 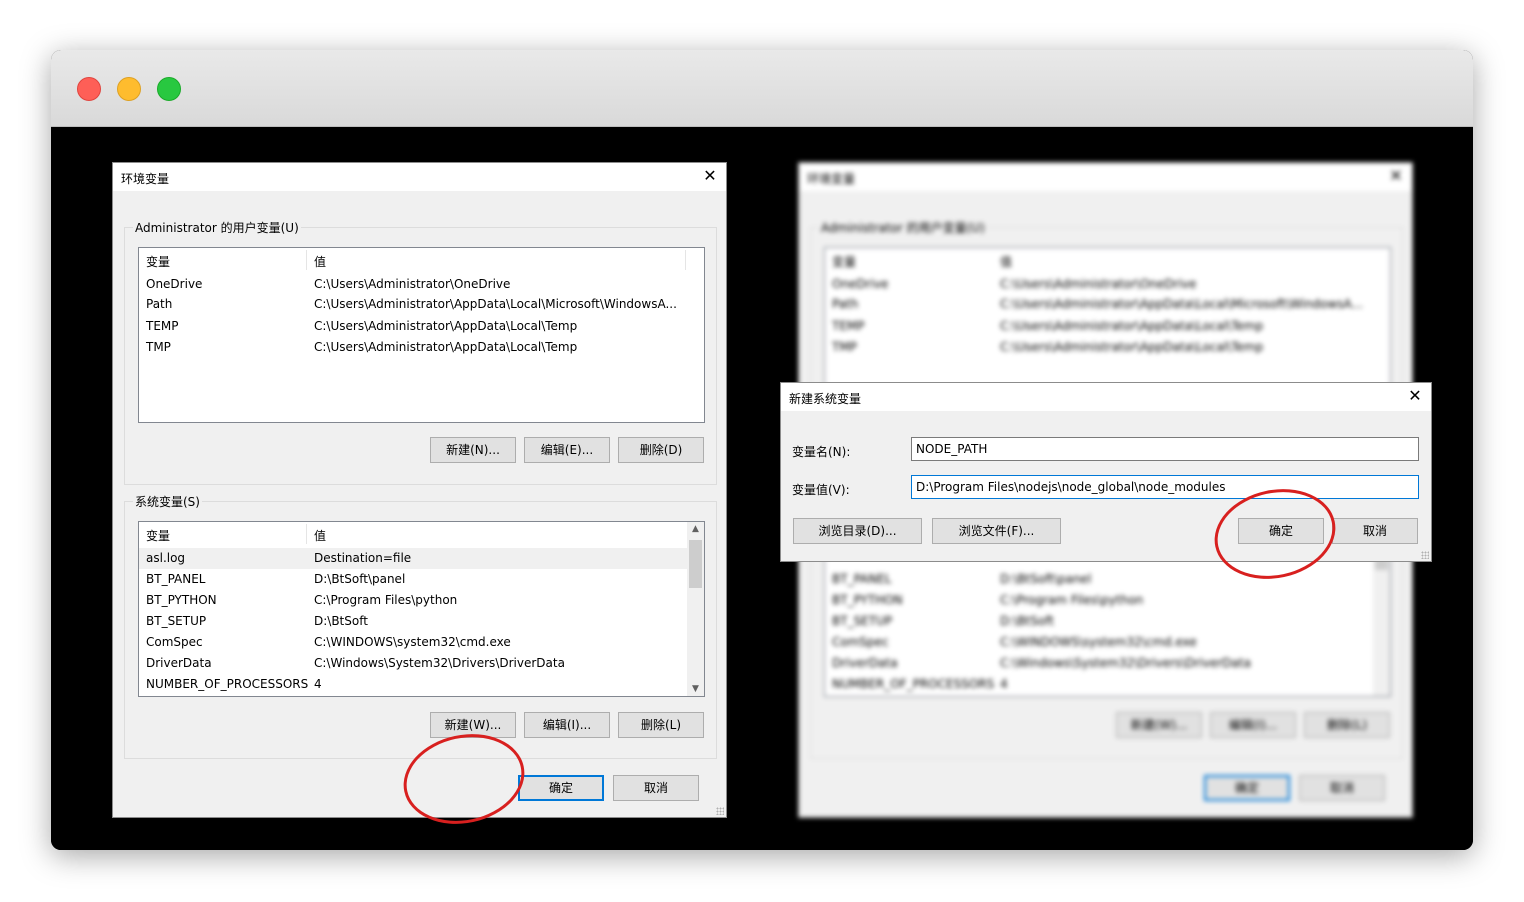 I want to click on dialog-title: 新建系统变量, so click(x=825, y=399).